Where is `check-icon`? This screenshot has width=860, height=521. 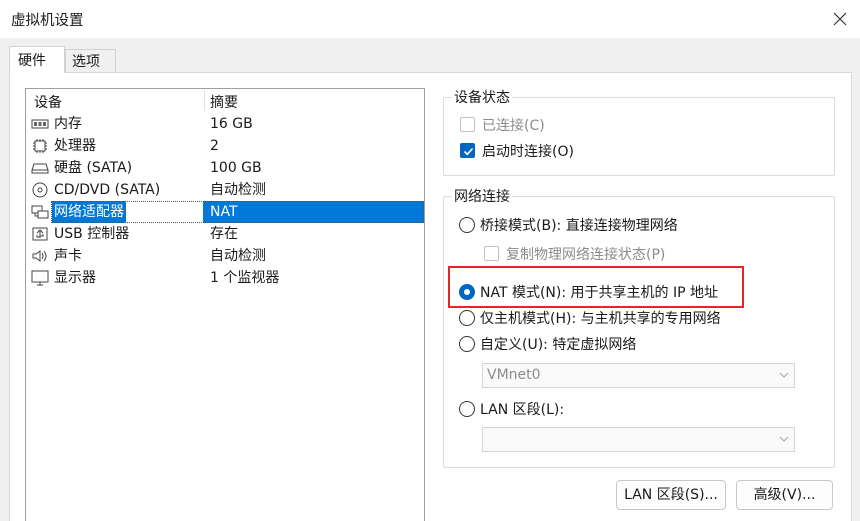
check-icon is located at coordinates (468, 151).